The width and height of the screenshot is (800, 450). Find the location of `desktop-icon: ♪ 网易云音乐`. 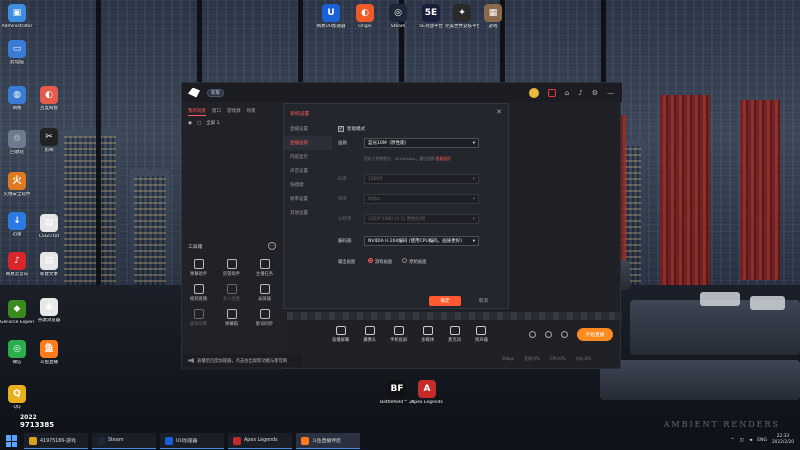

desktop-icon: ♪ 网易云音乐 is located at coordinates (17, 264).